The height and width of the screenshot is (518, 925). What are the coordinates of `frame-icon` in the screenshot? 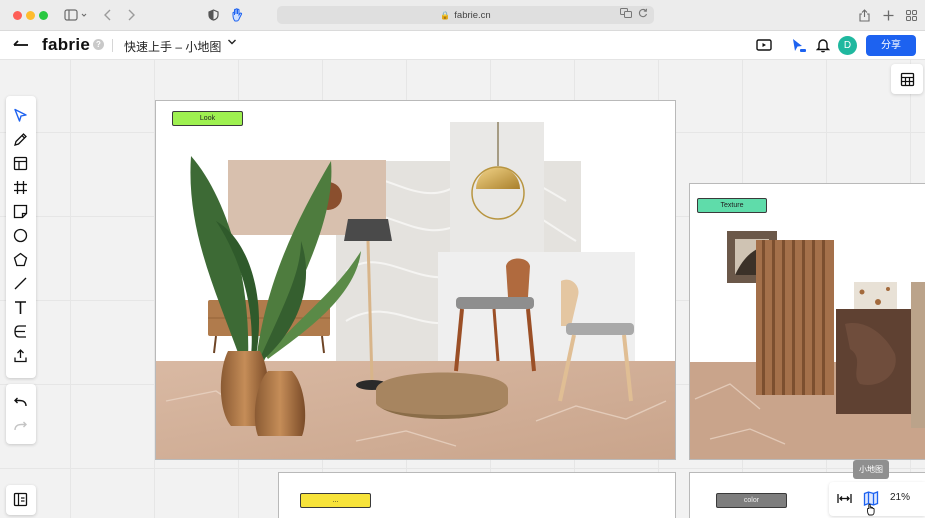 It's located at (20, 187).